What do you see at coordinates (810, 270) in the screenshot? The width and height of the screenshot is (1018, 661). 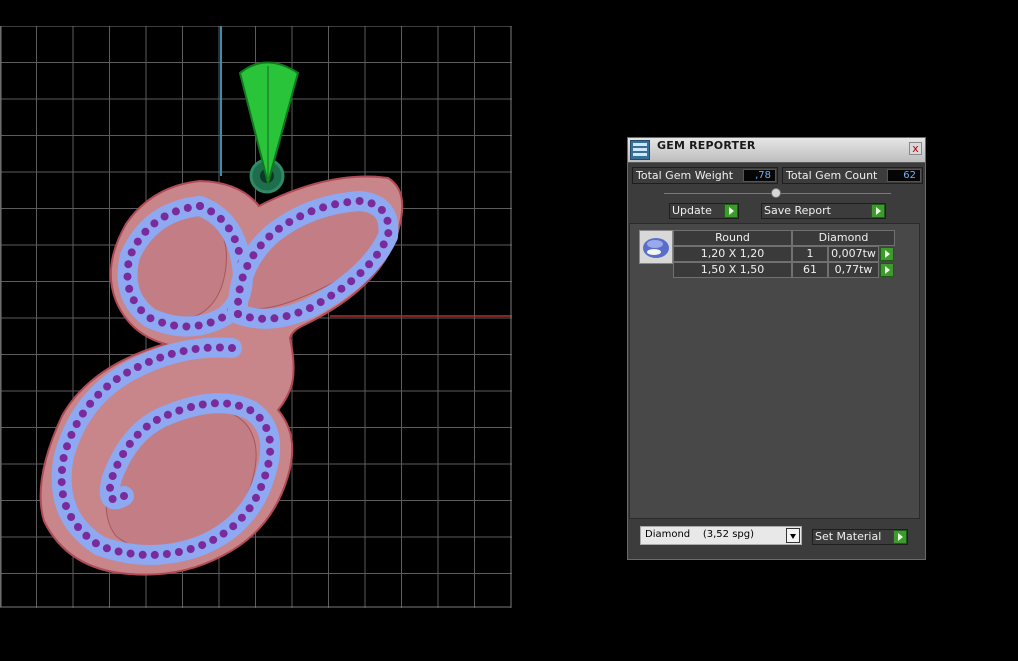 I see `gem-count: 61` at bounding box center [810, 270].